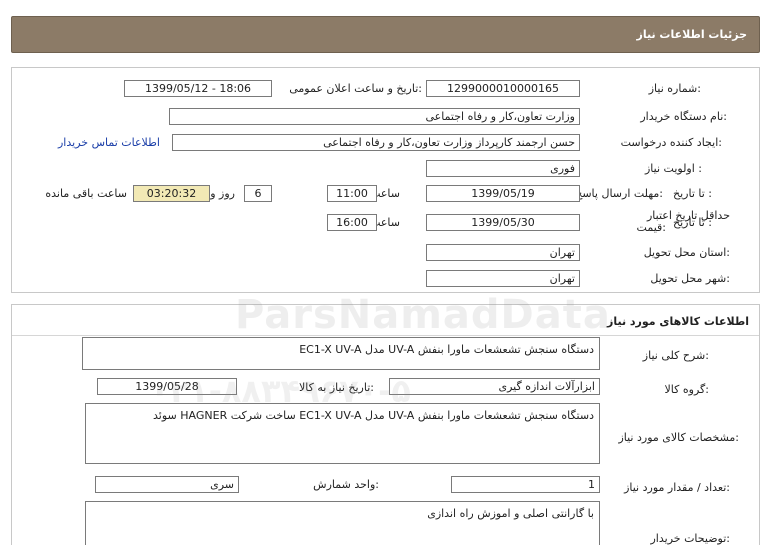 The width and height of the screenshot is (770, 545). I want to click on quantity-label: تعداد / مقدار مورد نیاز:, so click(677, 487).